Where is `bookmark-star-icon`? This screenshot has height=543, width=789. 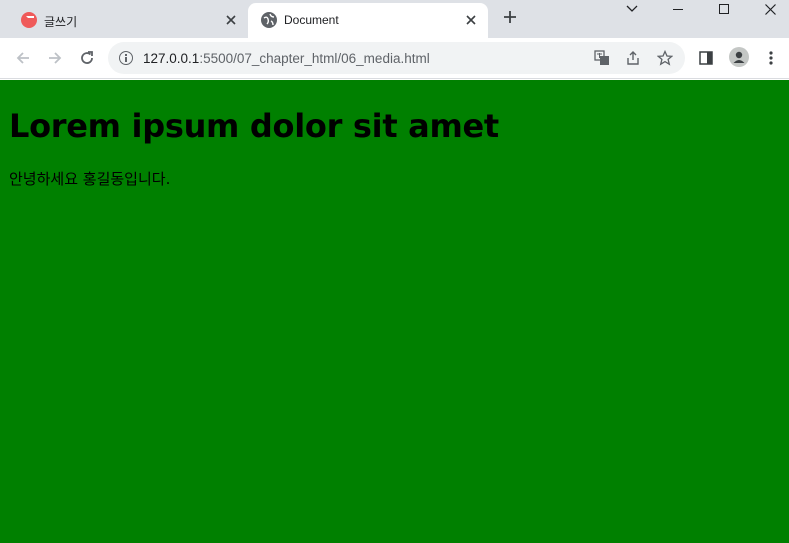
bookmark-star-icon is located at coordinates (665, 57).